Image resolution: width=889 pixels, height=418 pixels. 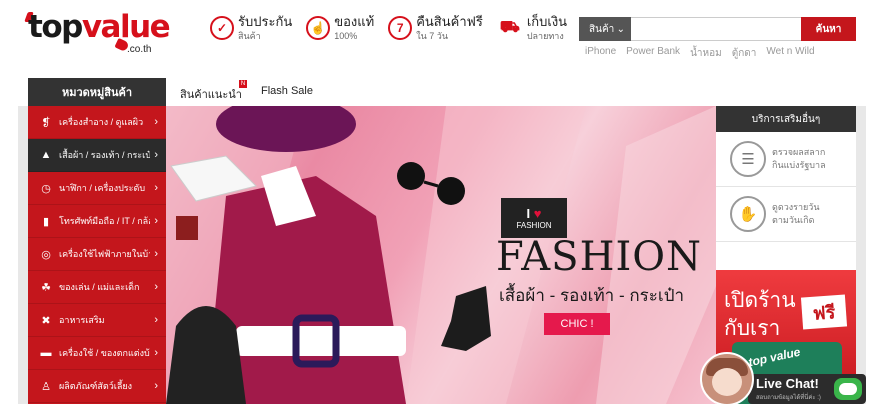 What do you see at coordinates (97, 92) in the screenshot?
I see `category-menu-button: หมวดหมู่สินค้า` at bounding box center [97, 92].